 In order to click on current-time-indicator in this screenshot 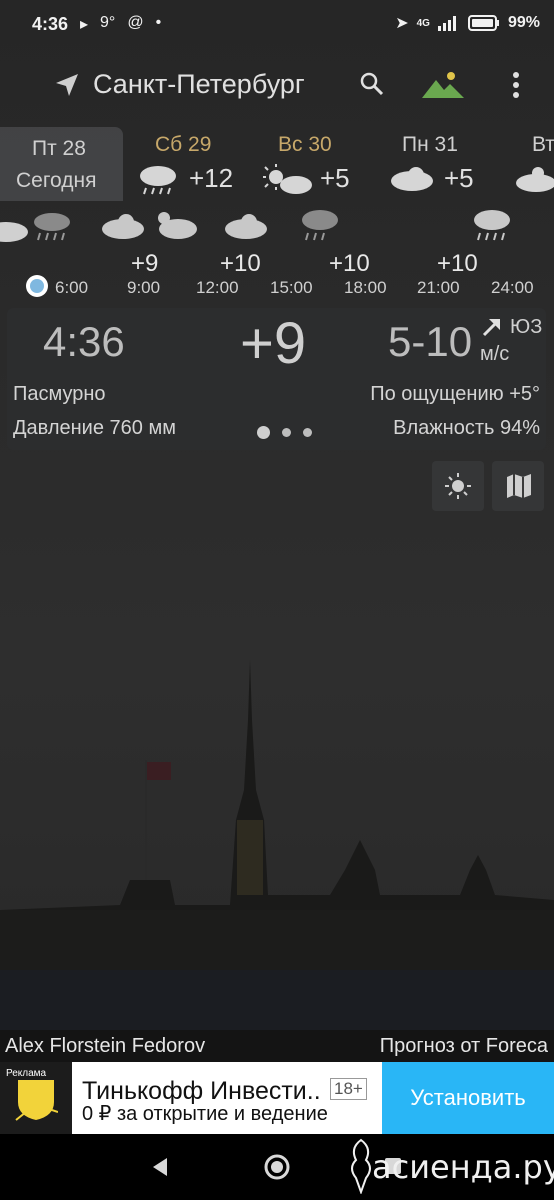, I will do `click(37, 286)`.